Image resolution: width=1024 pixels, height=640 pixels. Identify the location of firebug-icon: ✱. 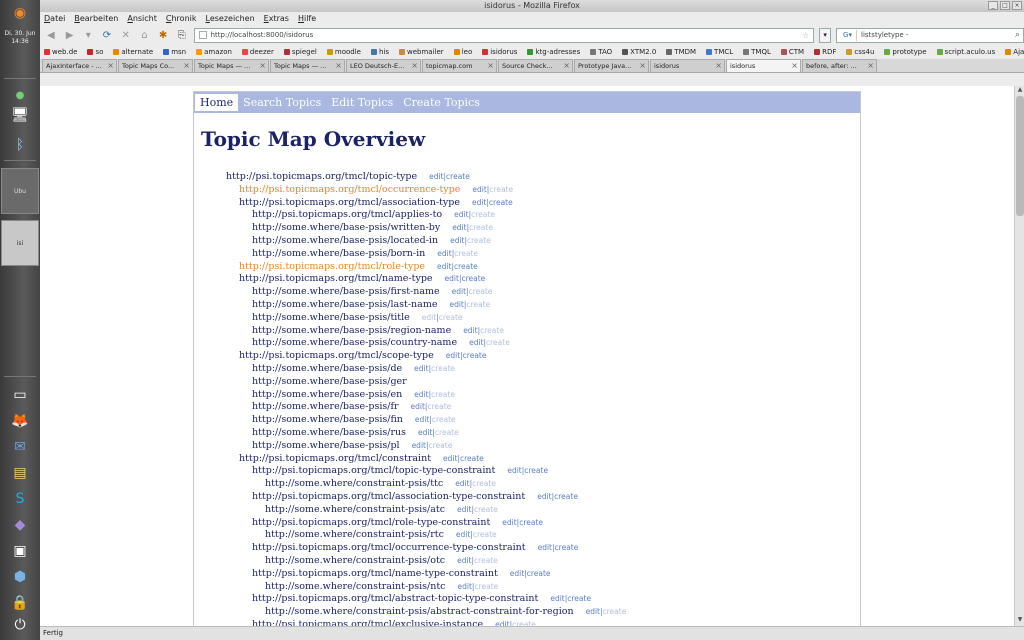
(163, 35).